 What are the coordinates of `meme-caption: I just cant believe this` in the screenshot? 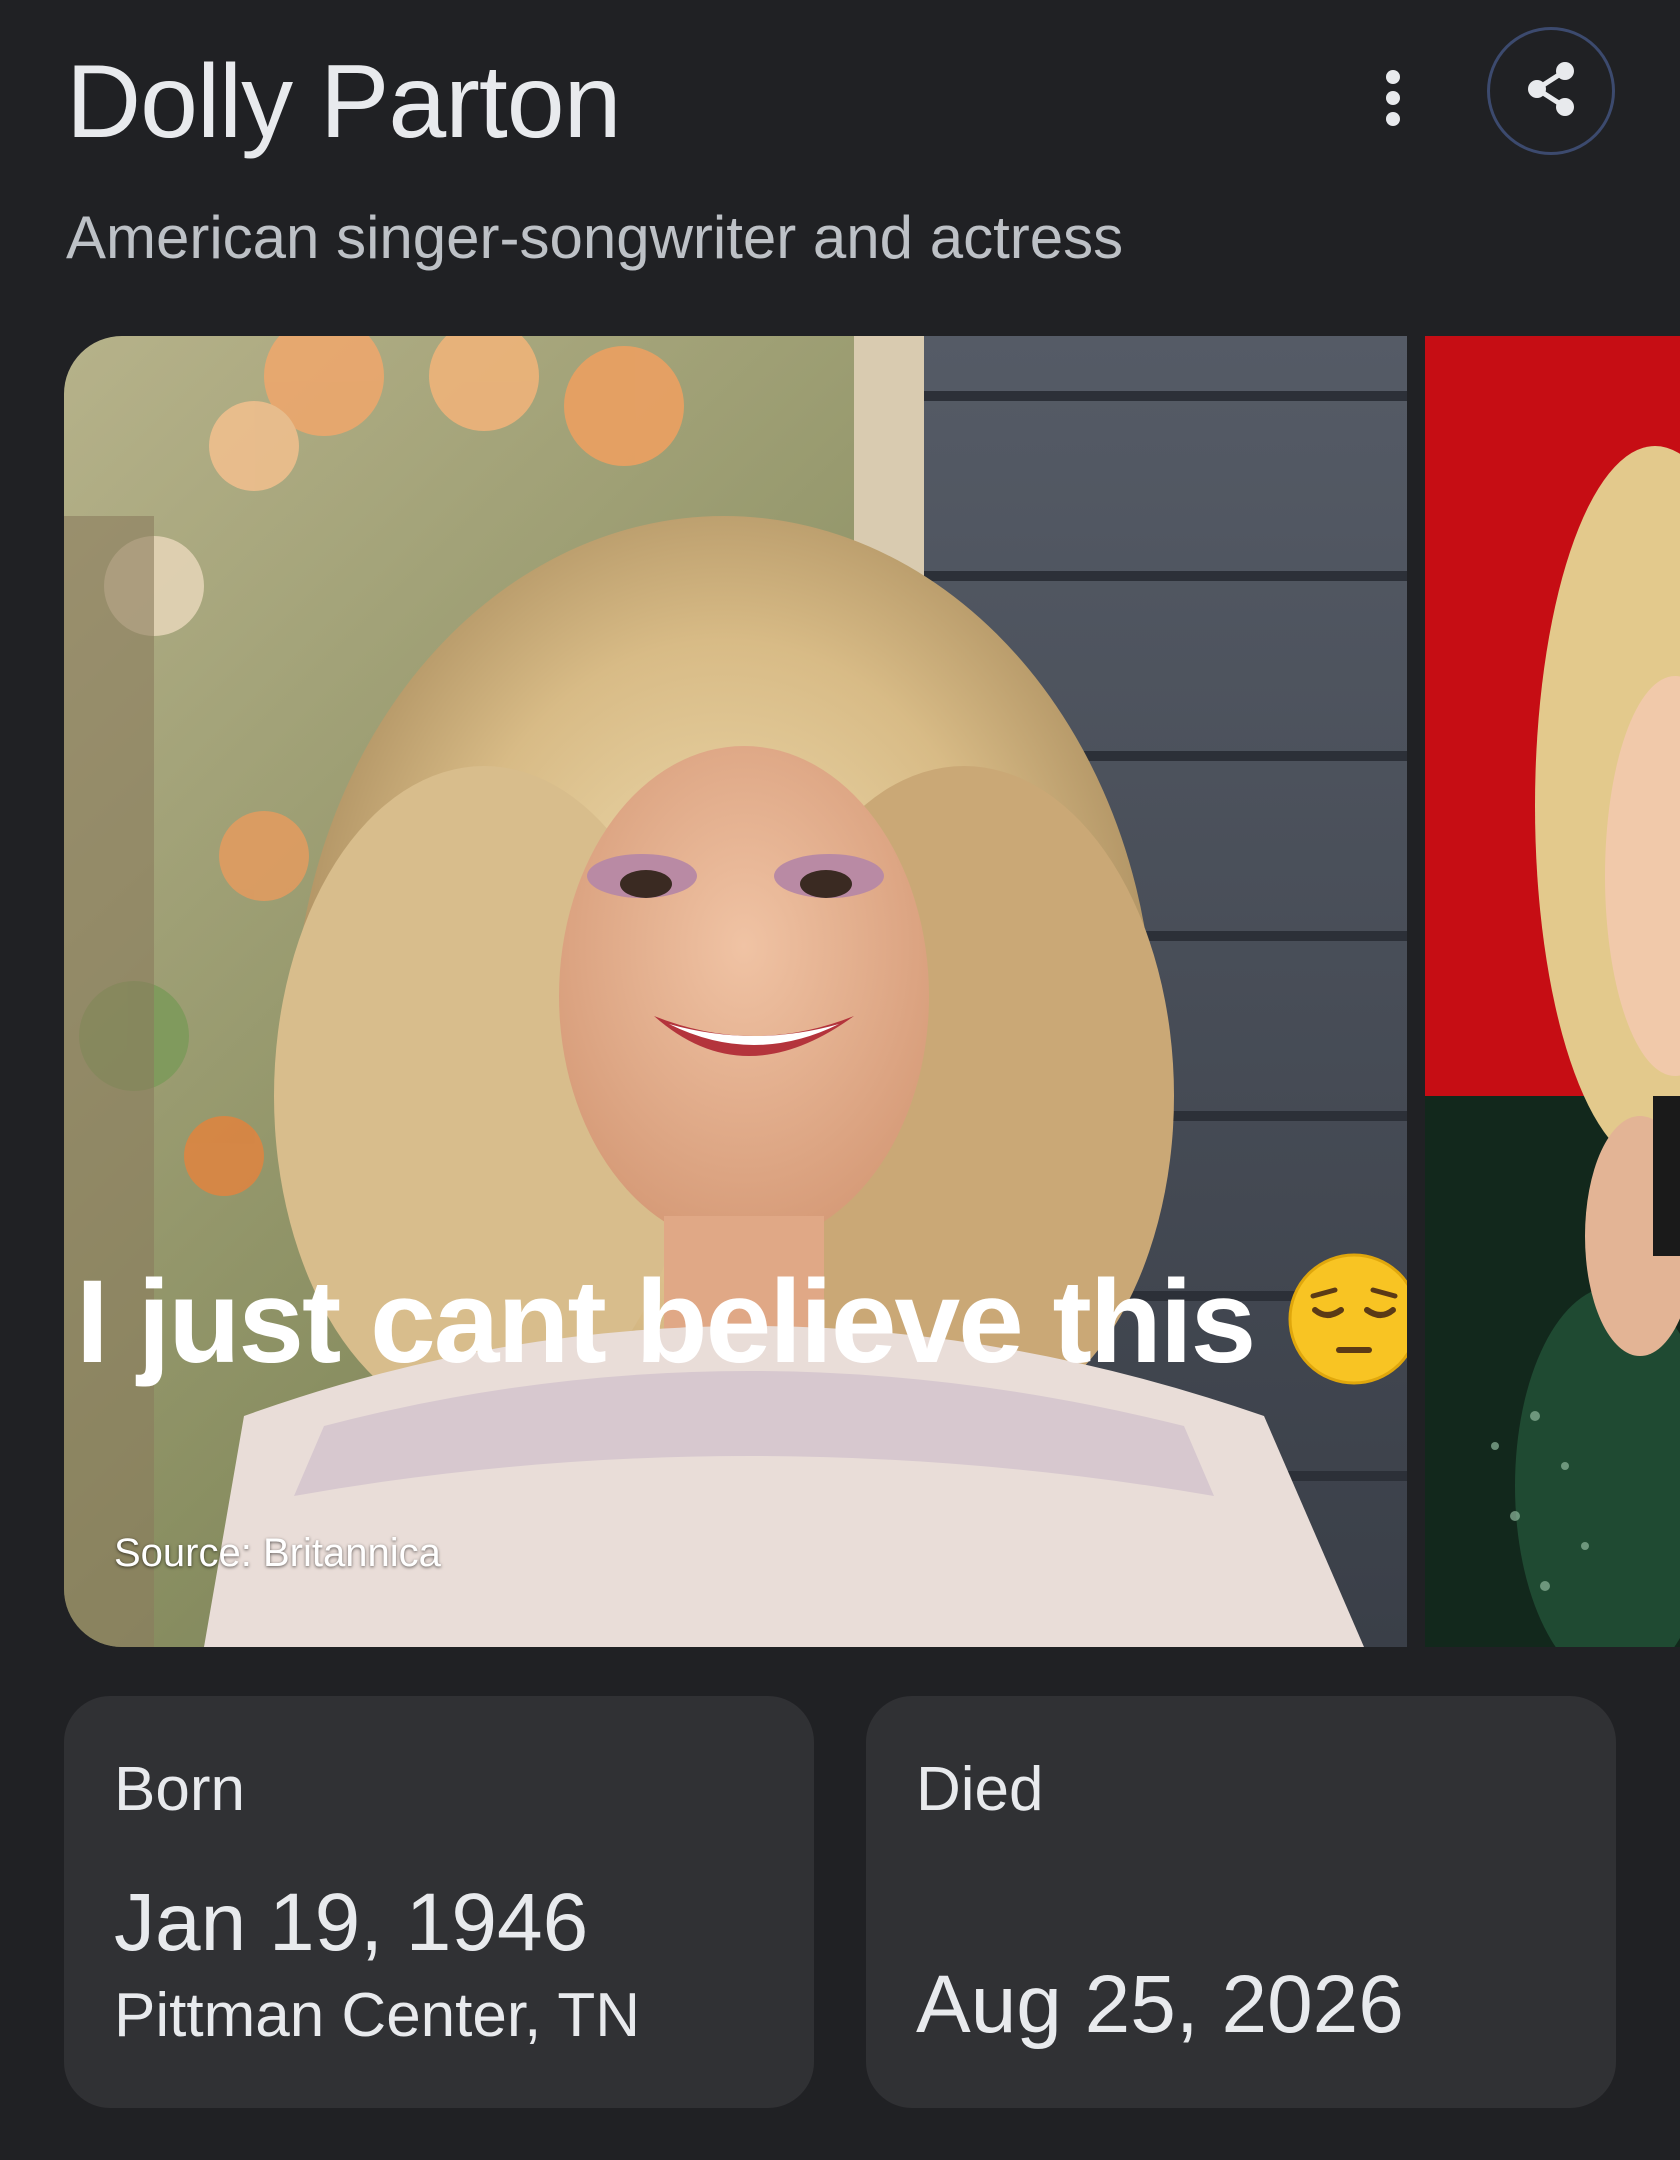 It's located at (666, 1322).